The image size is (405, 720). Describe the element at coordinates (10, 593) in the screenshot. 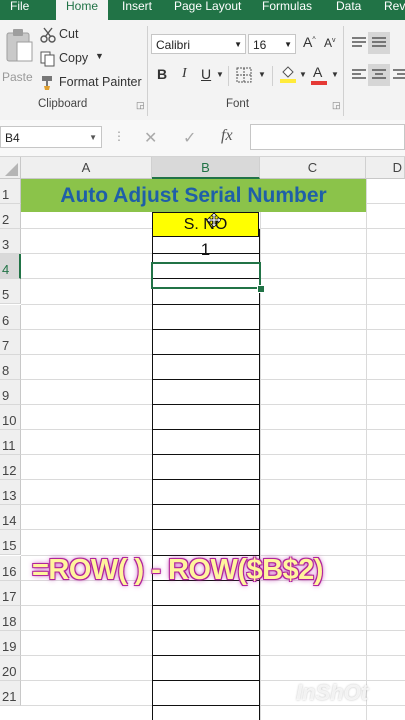

I see `row-header-17: 17` at that location.